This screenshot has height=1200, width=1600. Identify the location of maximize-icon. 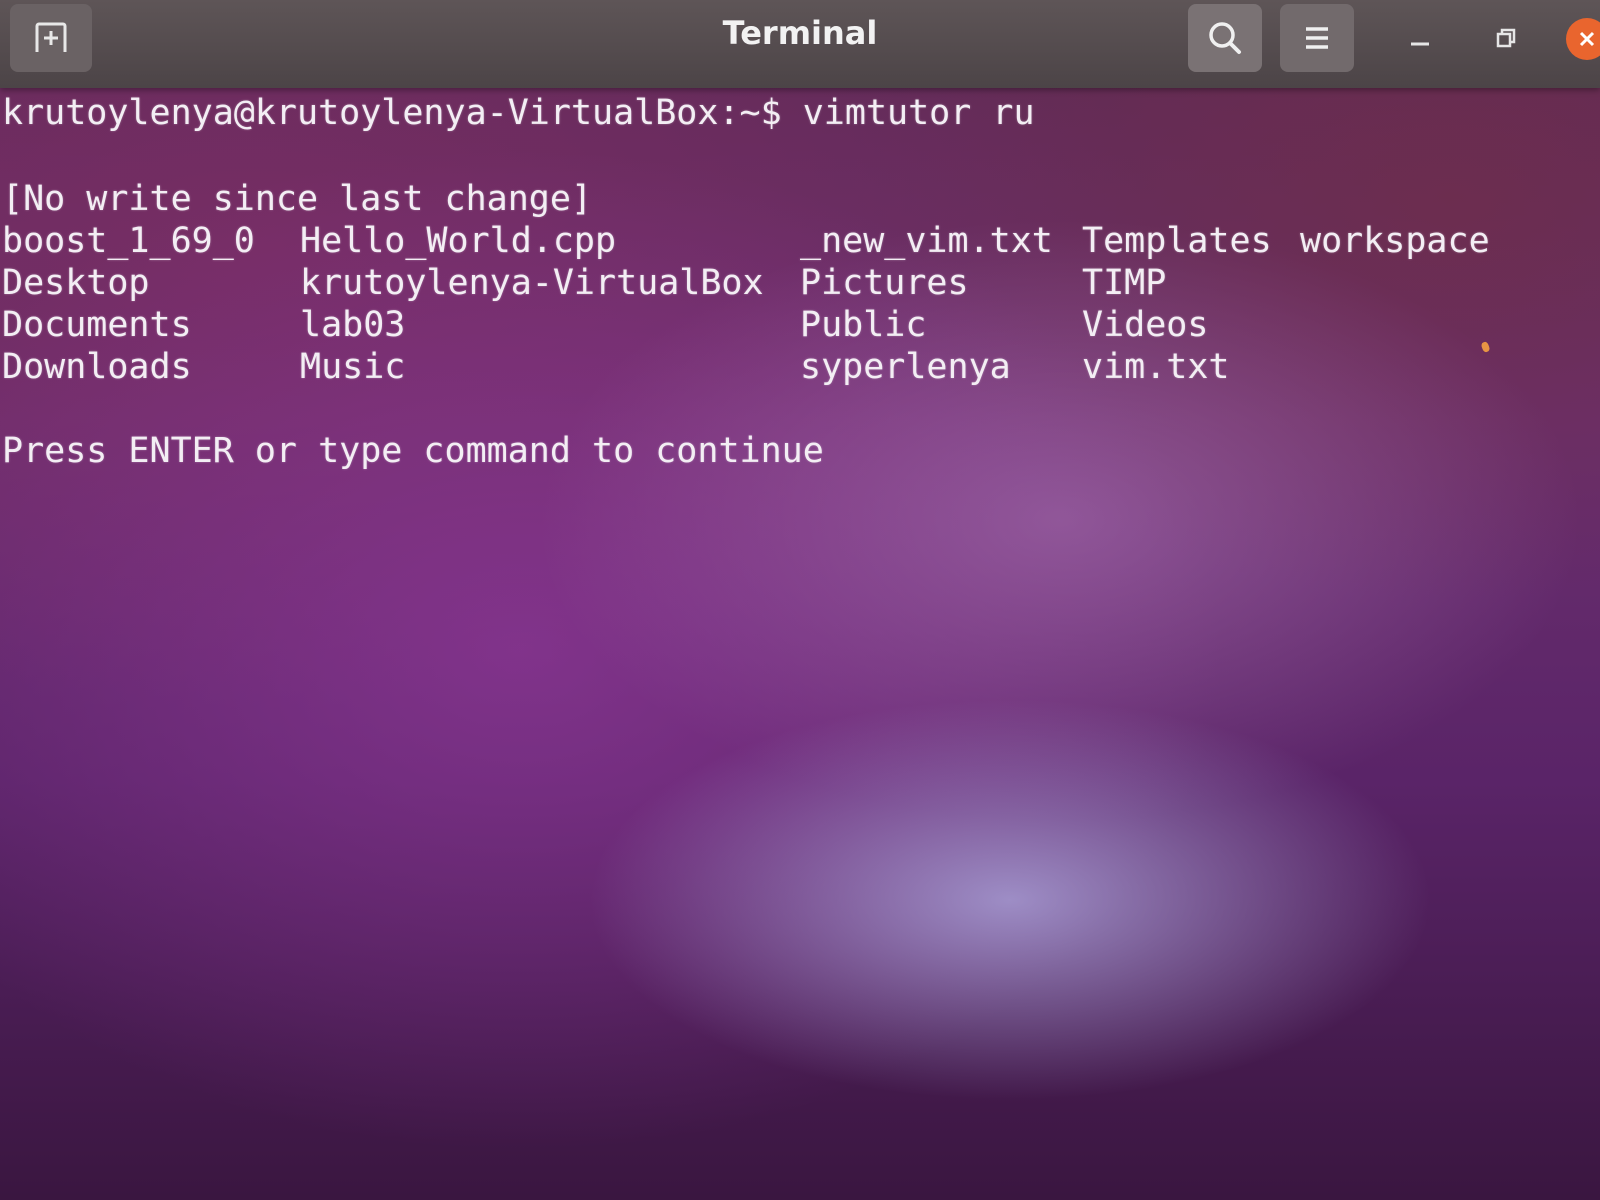
(1506, 38).